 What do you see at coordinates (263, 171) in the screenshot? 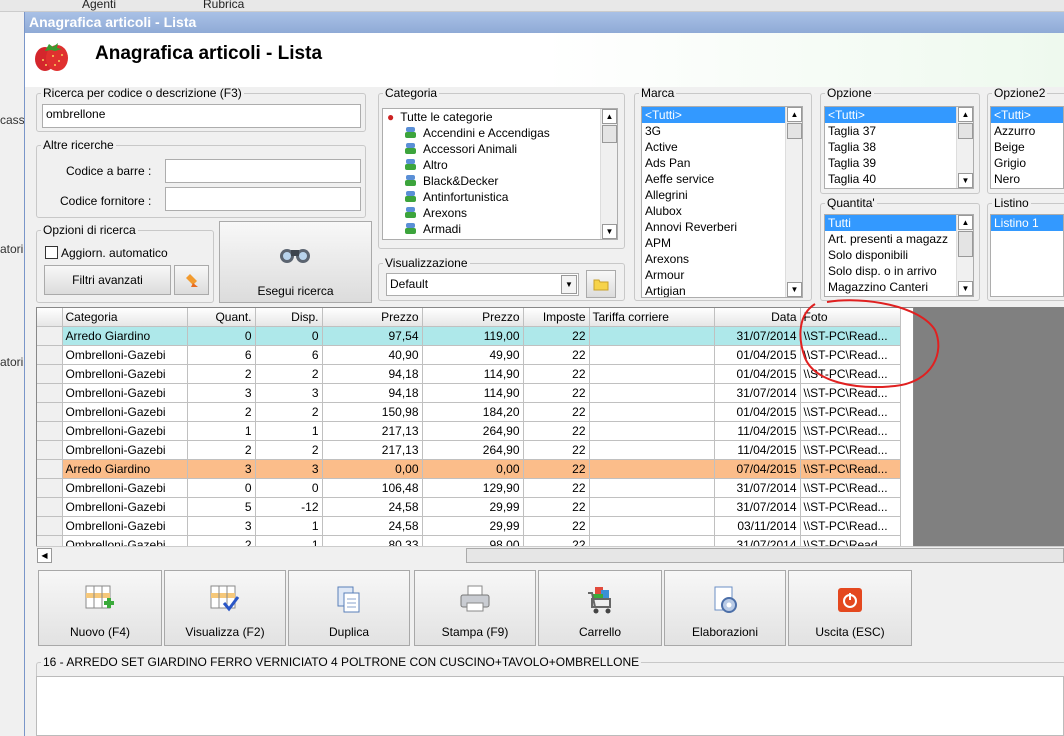
I see `barcode-input` at bounding box center [263, 171].